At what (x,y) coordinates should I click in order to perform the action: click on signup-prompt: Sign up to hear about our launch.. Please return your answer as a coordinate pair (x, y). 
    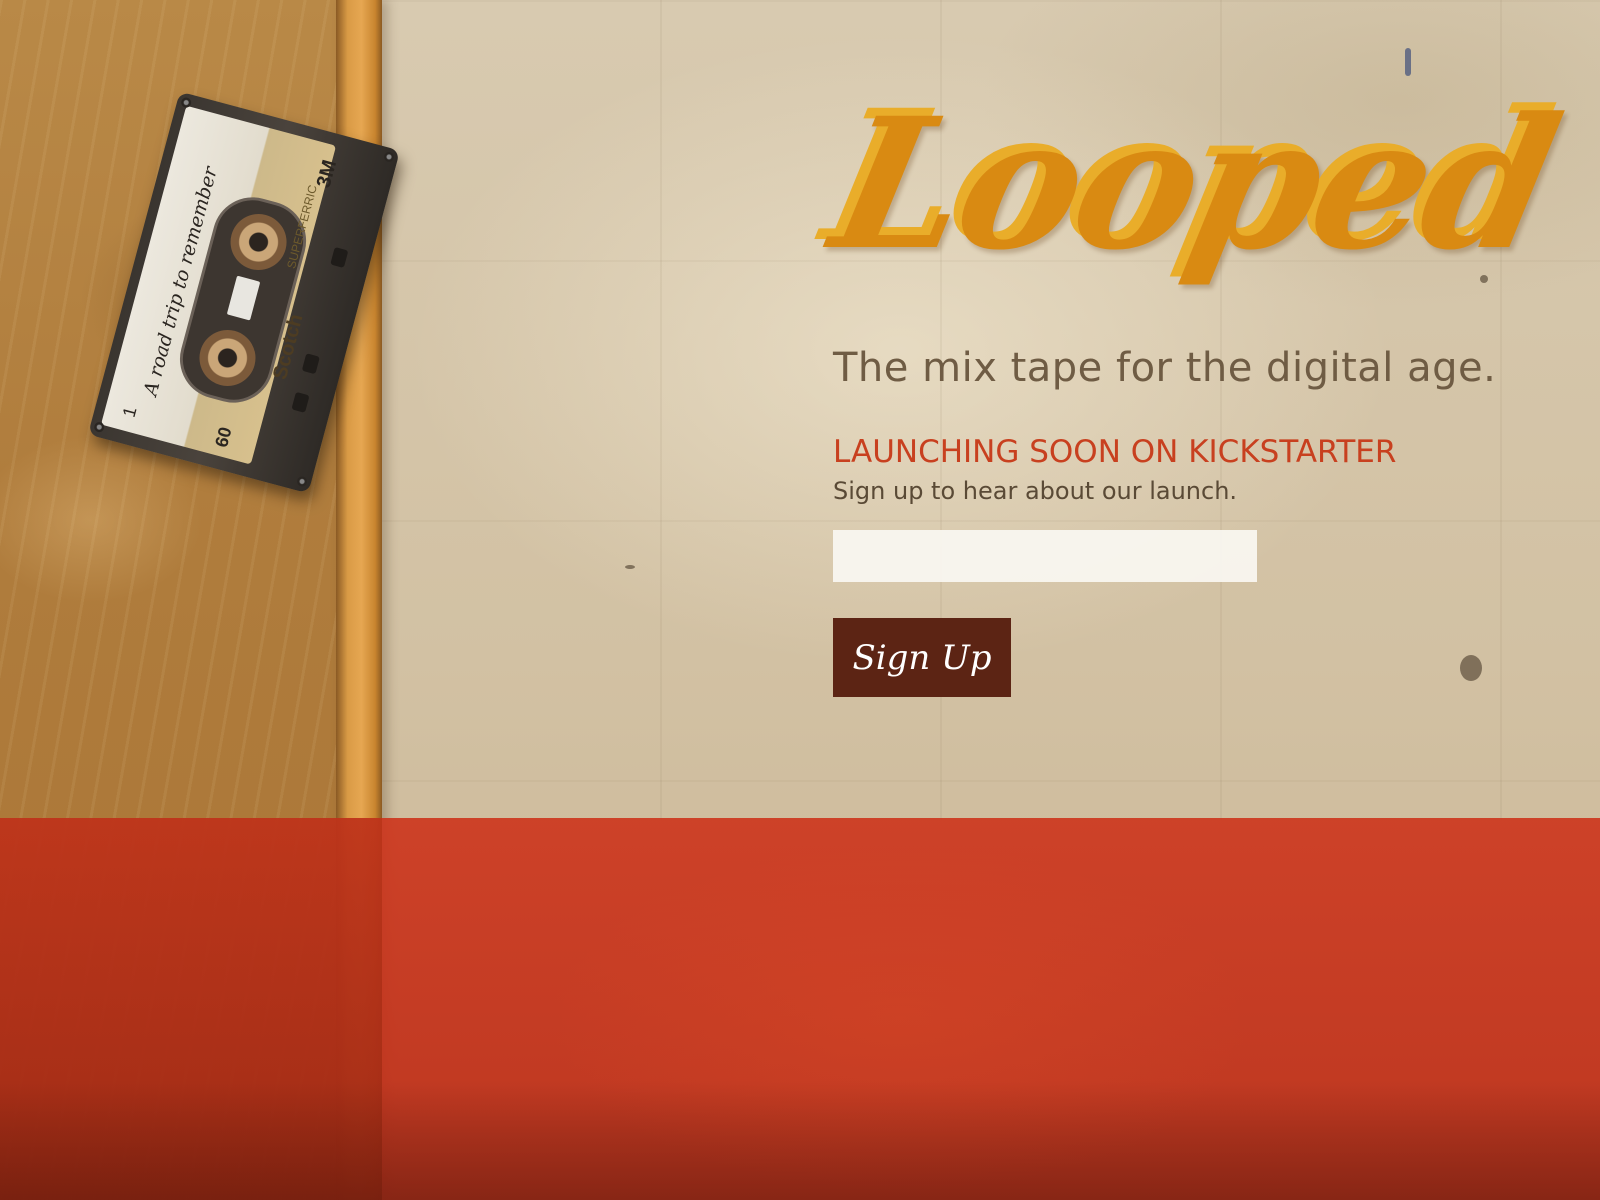
    Looking at the image, I should click on (1035, 491).